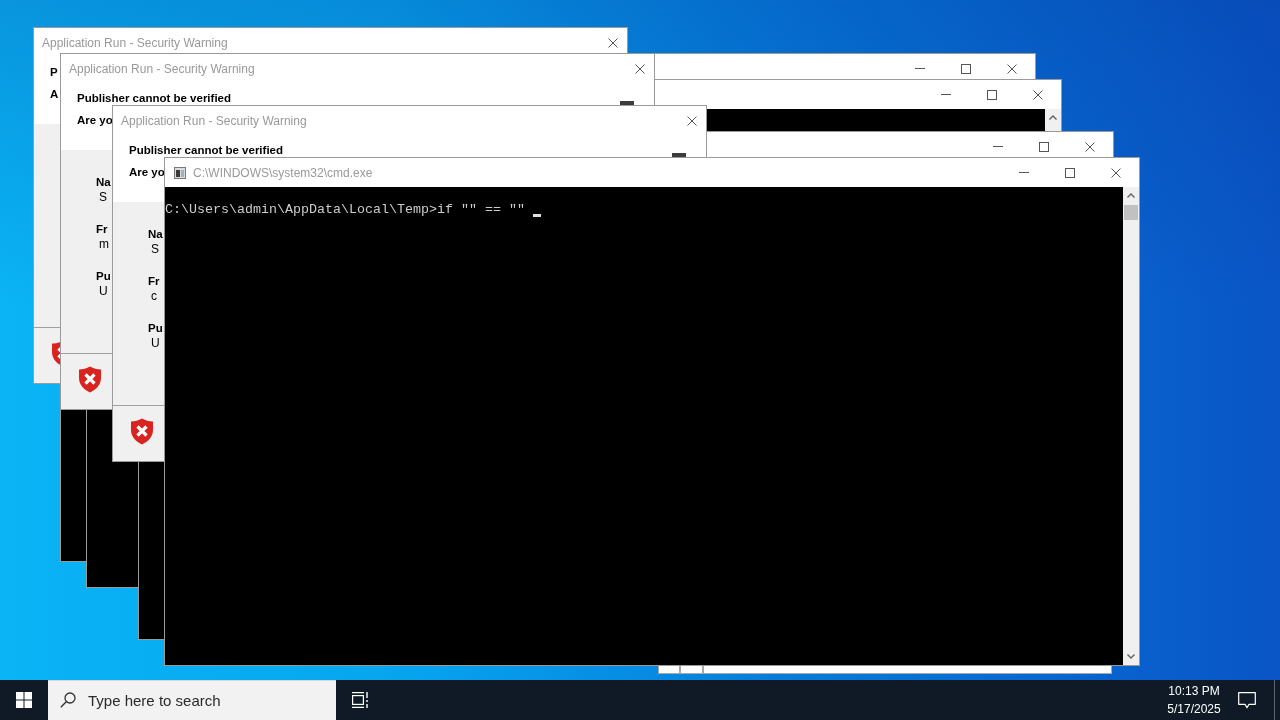 The image size is (1280, 720). What do you see at coordinates (104, 244) in the screenshot?
I see `field-value: m` at bounding box center [104, 244].